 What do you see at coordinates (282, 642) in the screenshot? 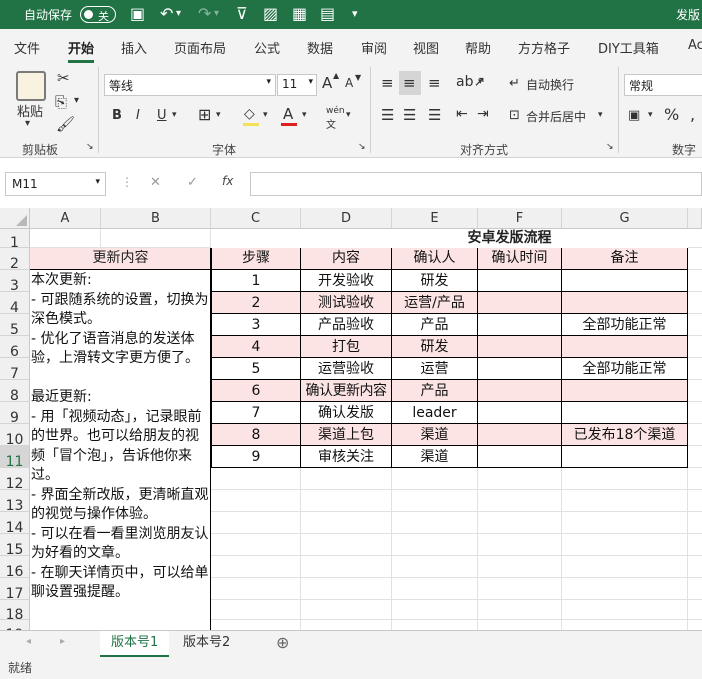
I see `add-sheet-icon: ⊕` at bounding box center [282, 642].